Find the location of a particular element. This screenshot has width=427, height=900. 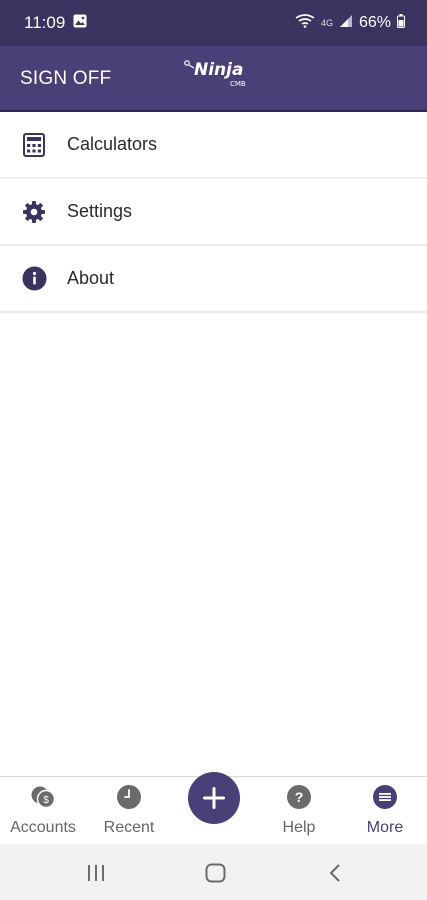

nav-label: Accounts is located at coordinates (43, 827).